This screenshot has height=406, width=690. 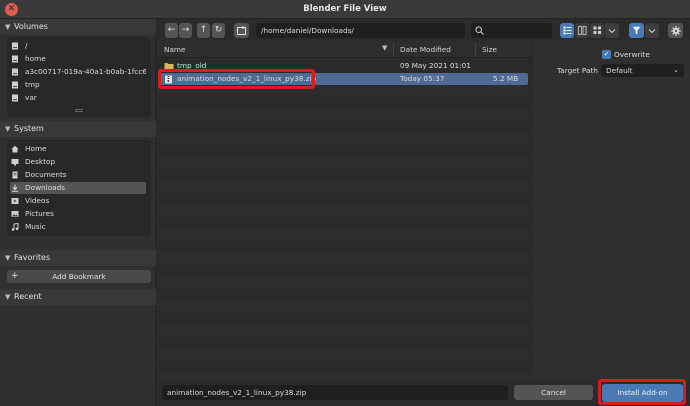 I want to click on system-item-documents: Documents, so click(x=78, y=175).